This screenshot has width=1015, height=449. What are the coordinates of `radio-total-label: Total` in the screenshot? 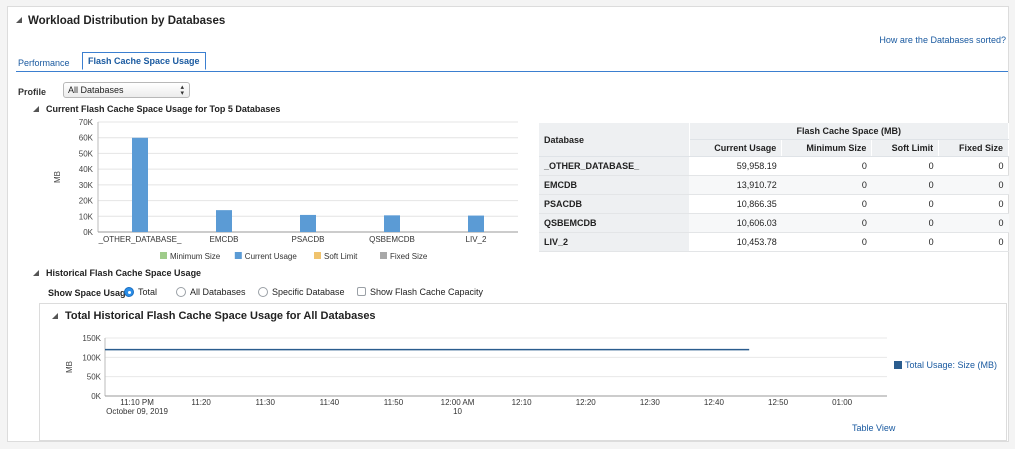 It's located at (148, 292).